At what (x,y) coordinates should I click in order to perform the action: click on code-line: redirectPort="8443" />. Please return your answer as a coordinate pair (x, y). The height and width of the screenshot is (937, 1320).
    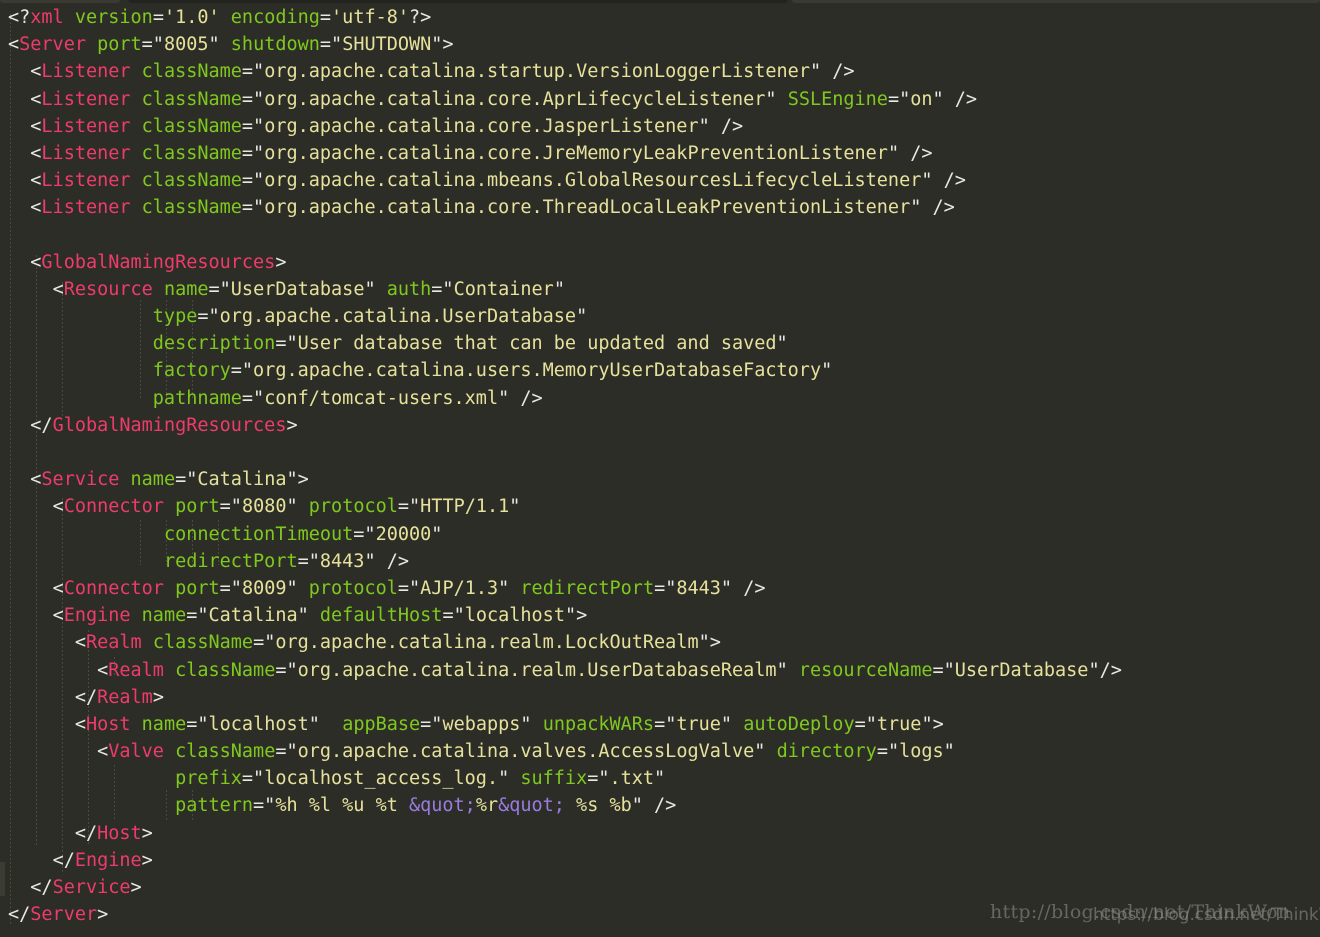
    Looking at the image, I should click on (660, 561).